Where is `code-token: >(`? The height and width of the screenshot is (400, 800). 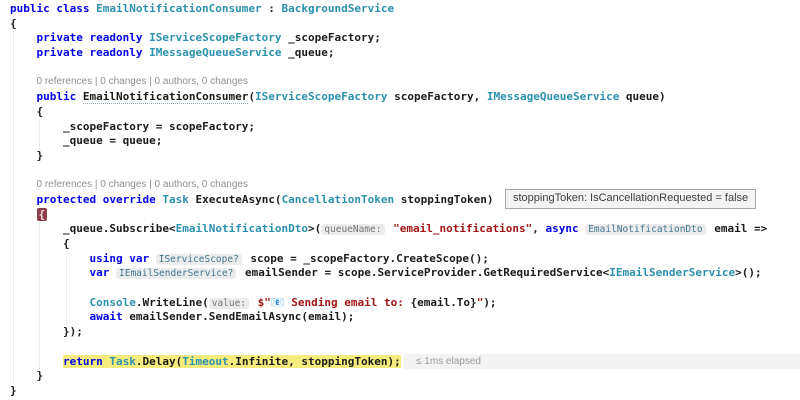 code-token: >( is located at coordinates (315, 229).